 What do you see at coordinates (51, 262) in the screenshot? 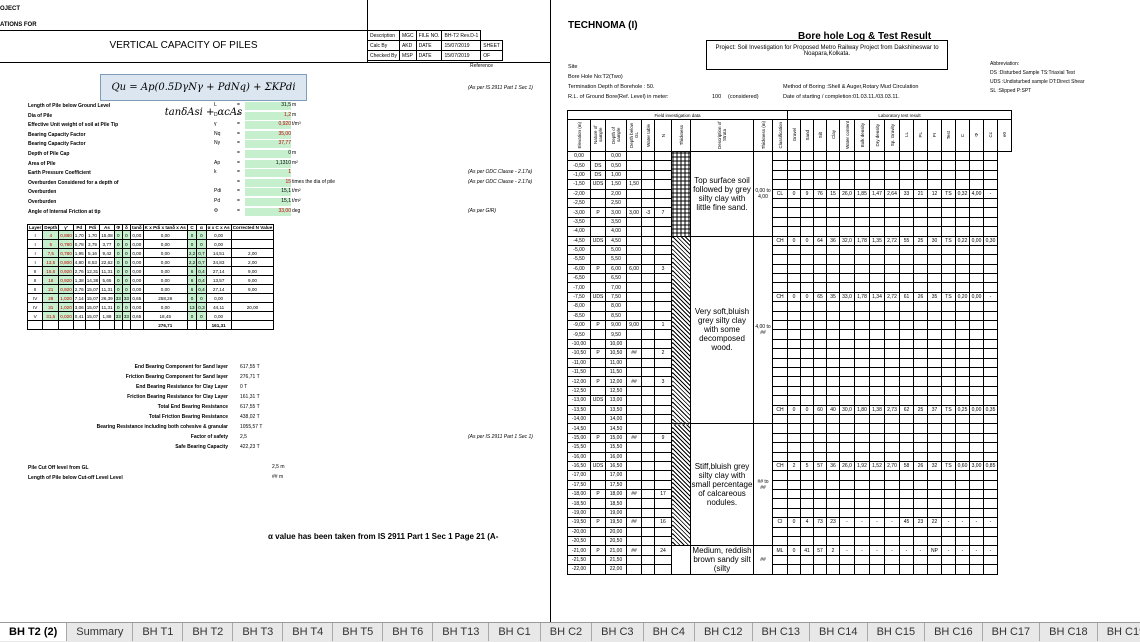
I see `table-cell: 13,5` at bounding box center [51, 262].